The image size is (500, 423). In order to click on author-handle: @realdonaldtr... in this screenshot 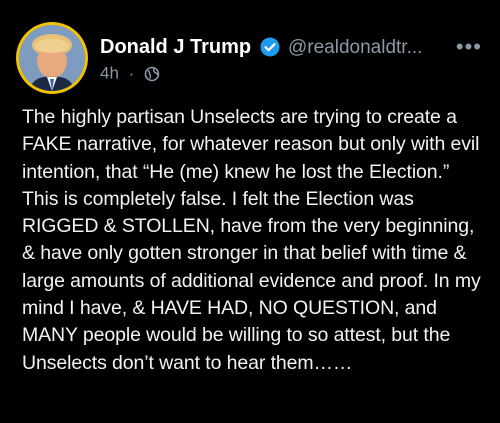, I will do `click(355, 48)`.